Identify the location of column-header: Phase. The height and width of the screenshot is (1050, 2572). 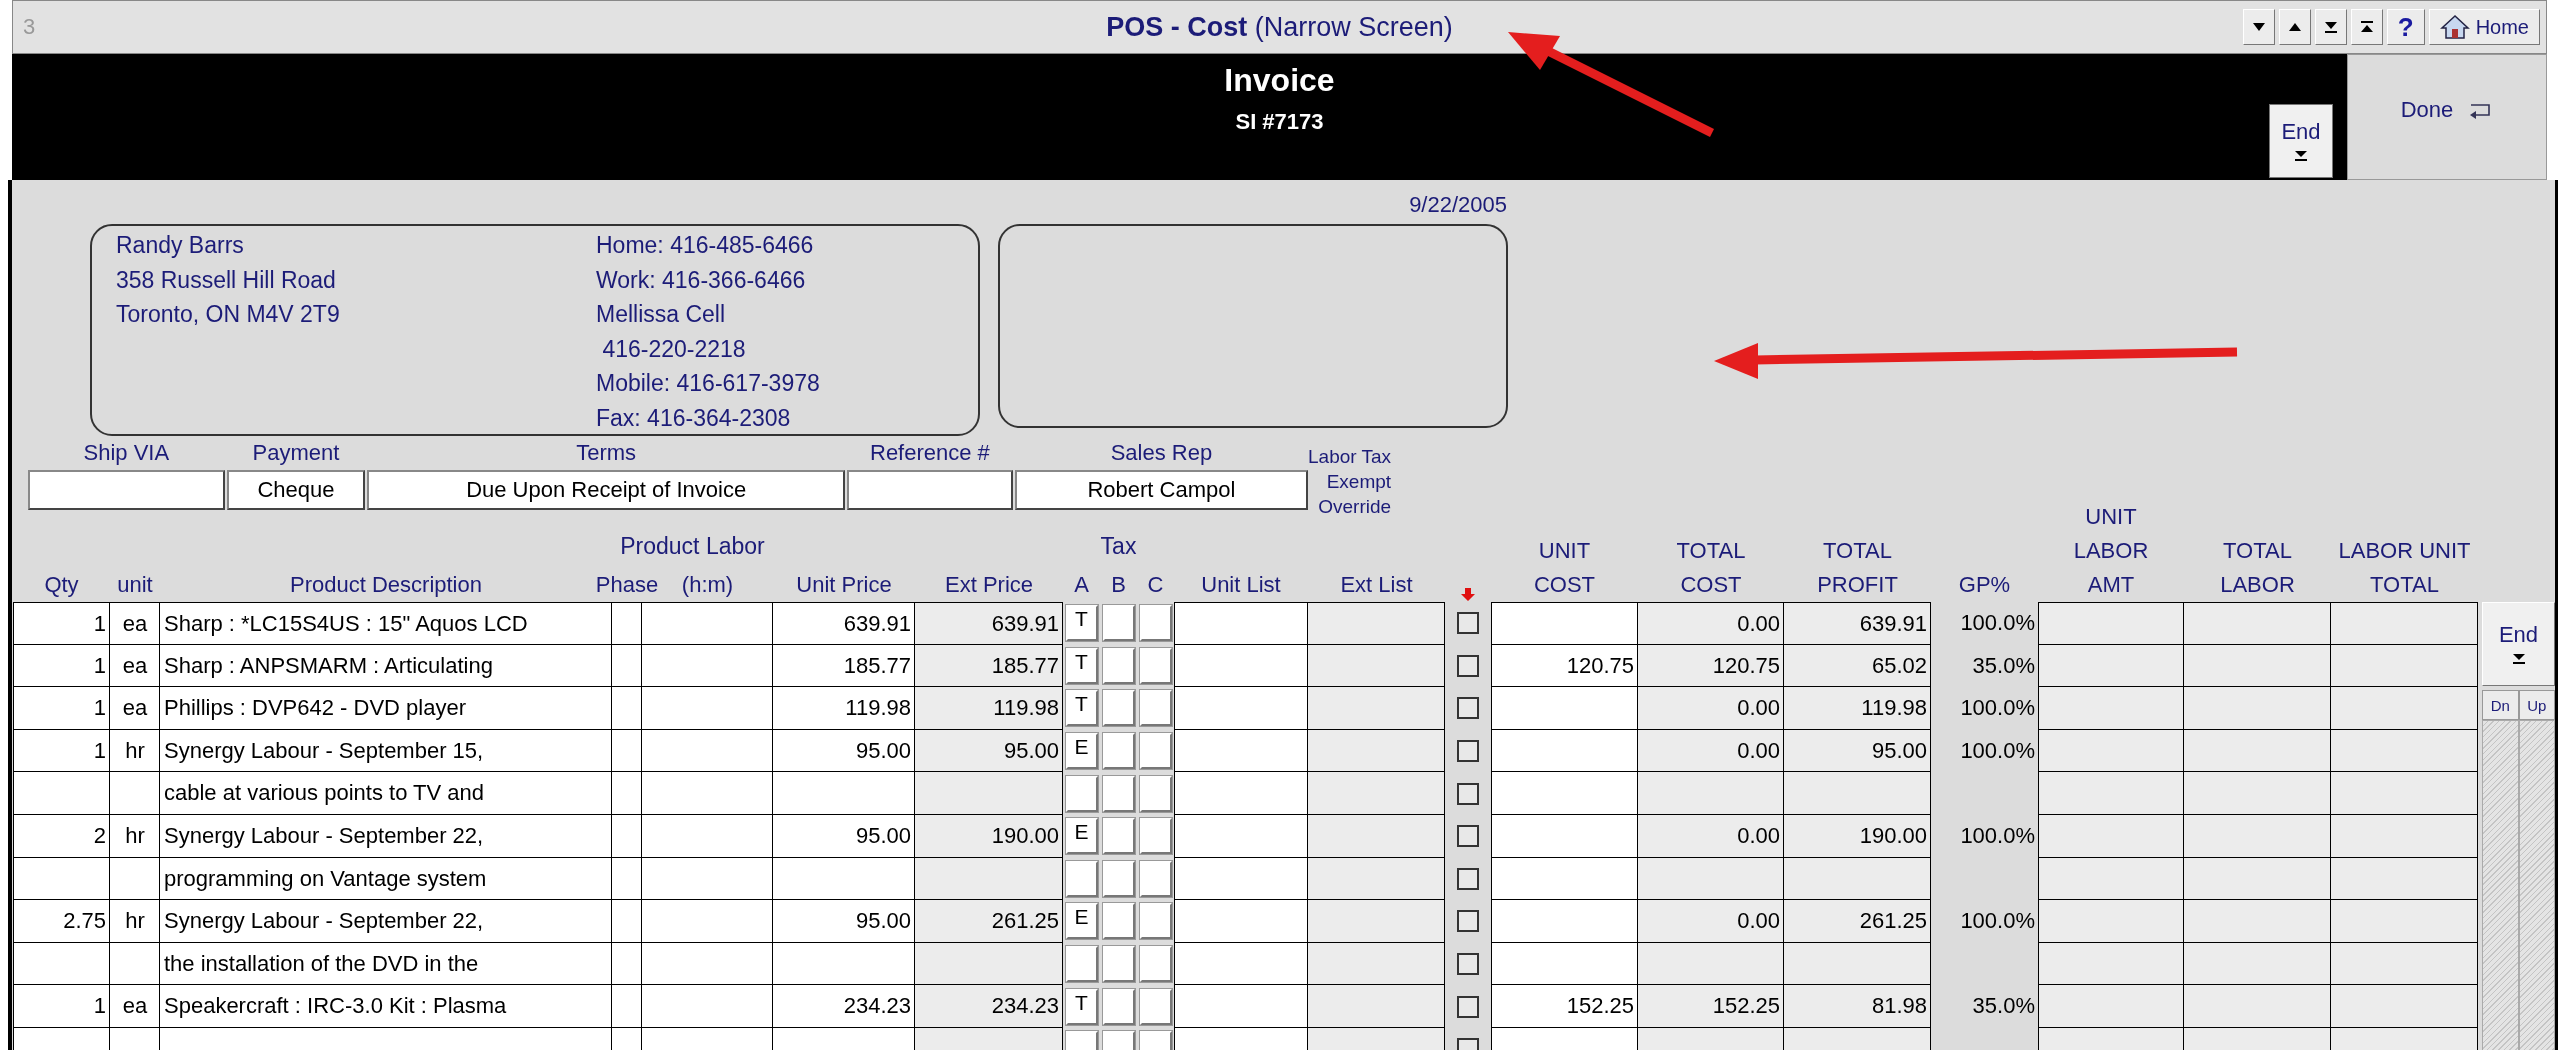
(627, 585).